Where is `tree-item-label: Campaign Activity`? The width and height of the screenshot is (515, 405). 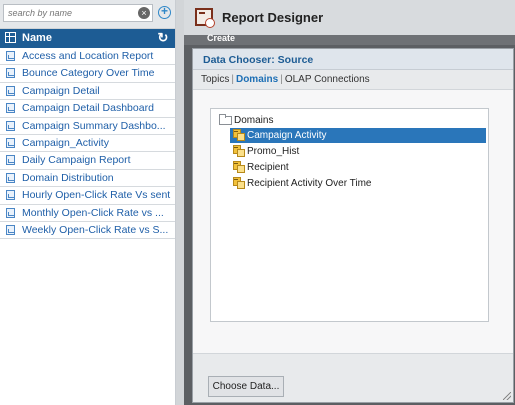 tree-item-label: Campaign Activity is located at coordinates (287, 135).